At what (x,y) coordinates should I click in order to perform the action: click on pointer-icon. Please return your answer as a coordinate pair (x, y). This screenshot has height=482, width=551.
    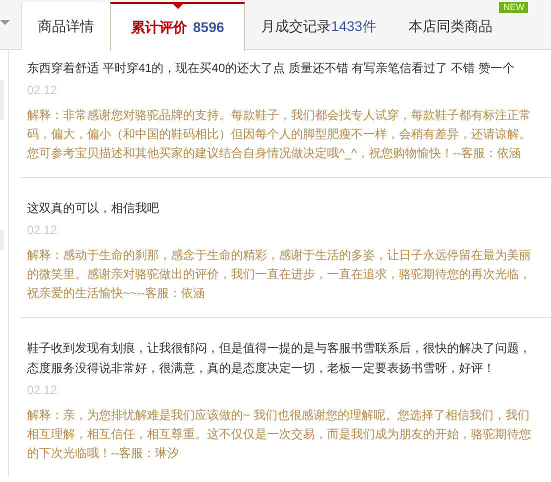
    Looking at the image, I should click on (177, 6).